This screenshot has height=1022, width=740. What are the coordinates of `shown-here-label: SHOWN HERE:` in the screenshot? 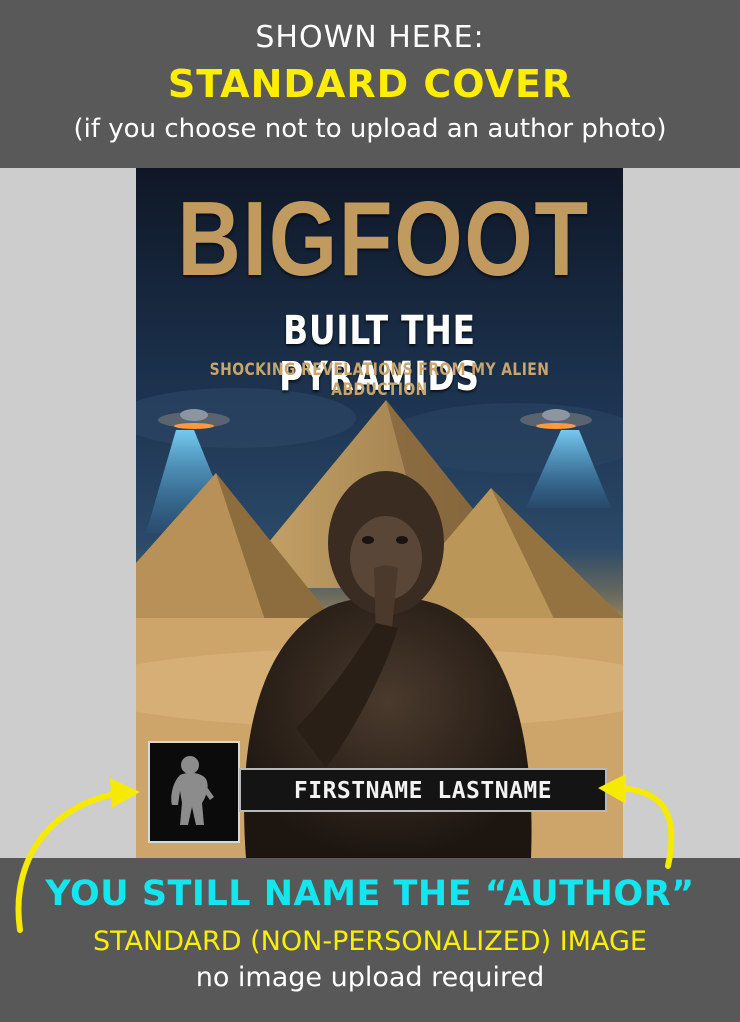 It's located at (370, 37).